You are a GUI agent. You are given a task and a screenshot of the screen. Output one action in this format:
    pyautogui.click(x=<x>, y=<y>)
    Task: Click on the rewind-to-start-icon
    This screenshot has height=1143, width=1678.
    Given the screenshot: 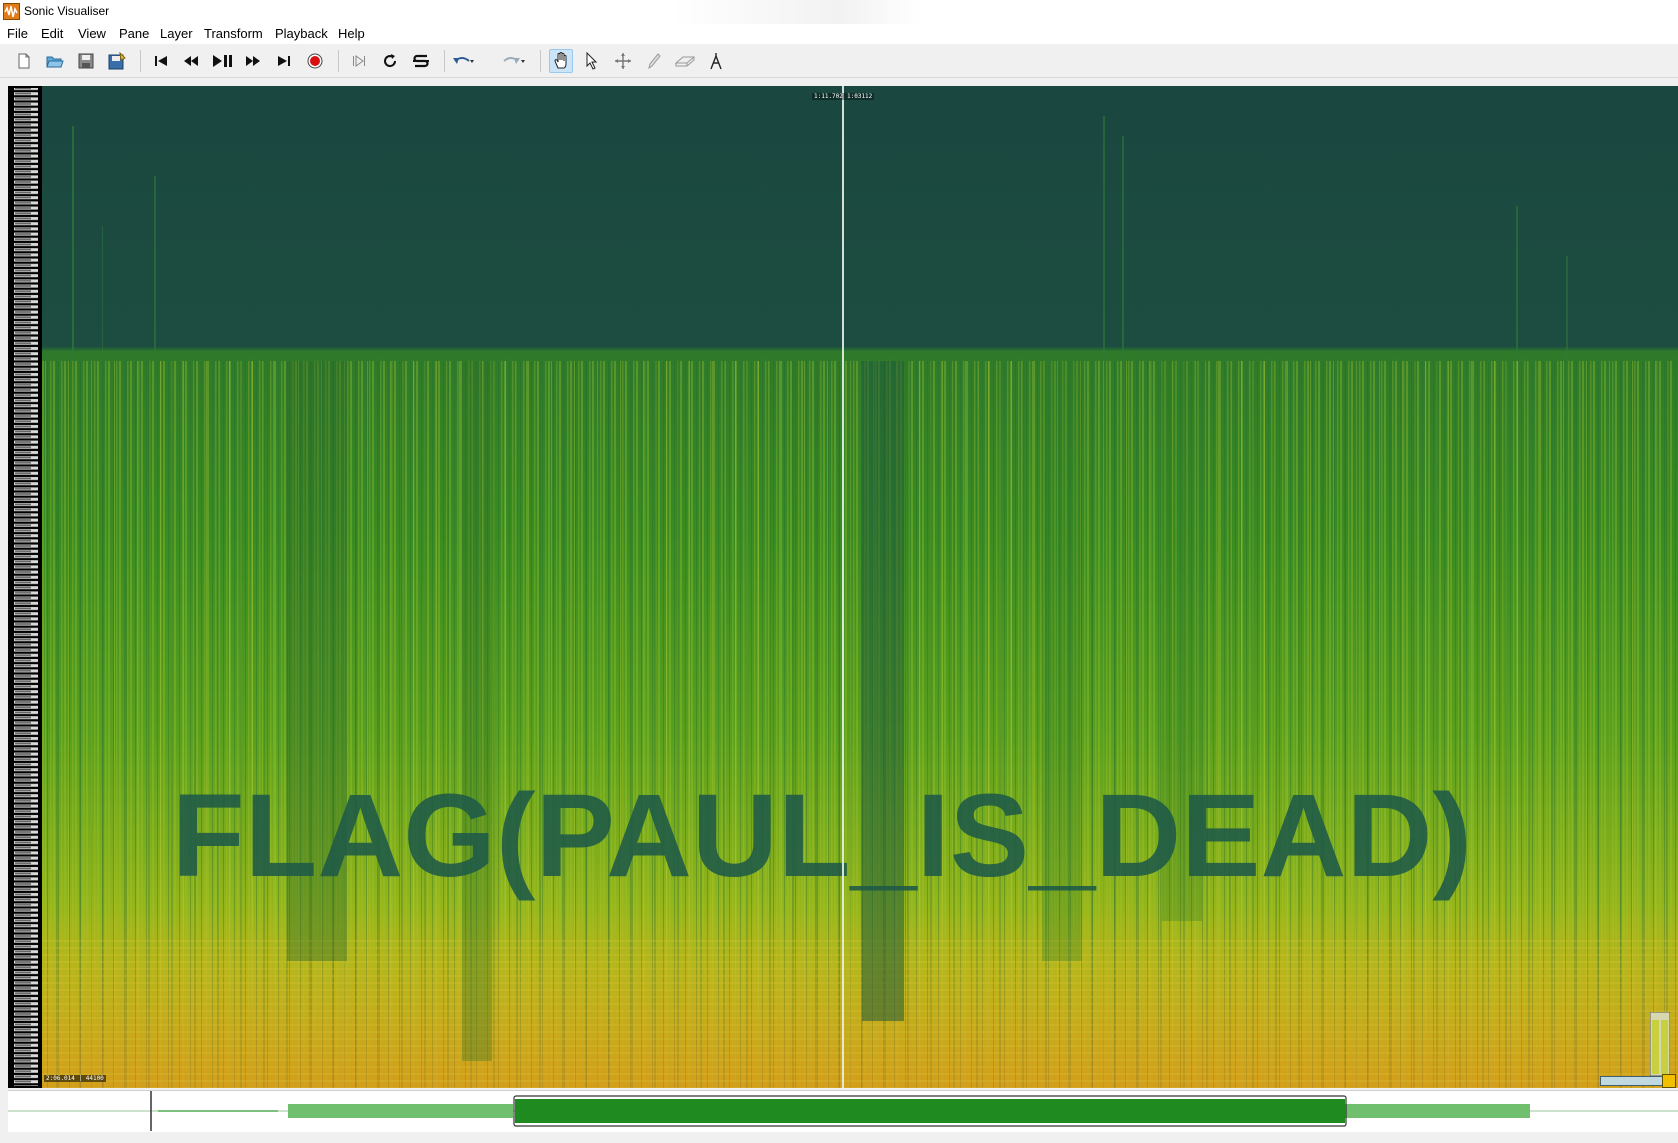 What is the action you would take?
    pyautogui.click(x=161, y=61)
    